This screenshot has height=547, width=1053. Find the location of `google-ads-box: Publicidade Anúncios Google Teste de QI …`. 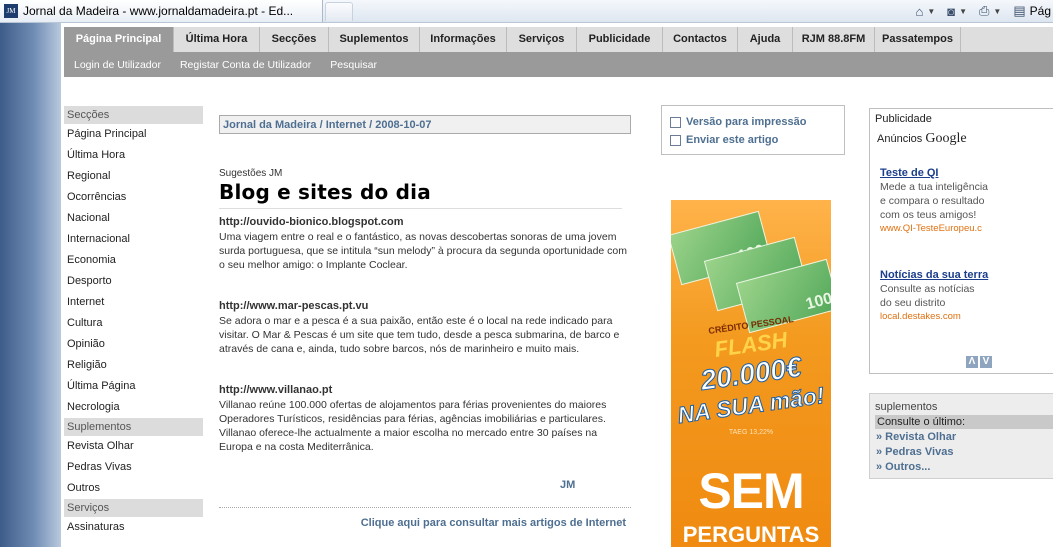

google-ads-box: Publicidade Anúncios Google Teste de QI … is located at coordinates (961, 241).